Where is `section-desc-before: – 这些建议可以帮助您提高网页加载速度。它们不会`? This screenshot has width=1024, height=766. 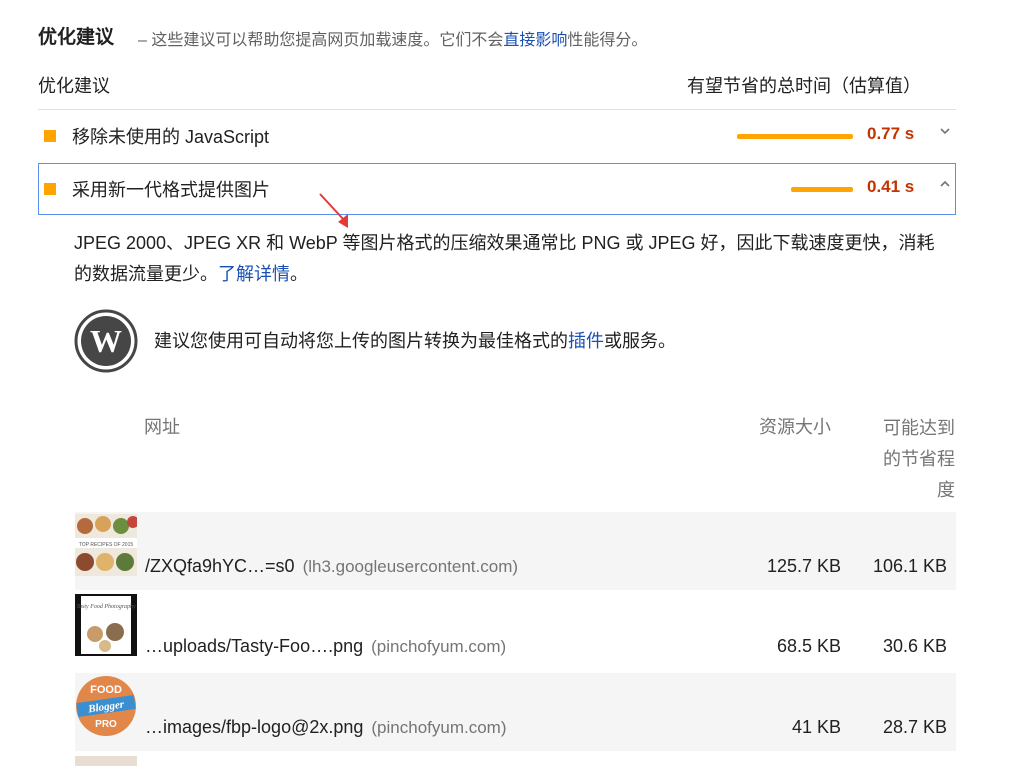
section-desc-before: – 这些建议可以帮助您提高网页加载速度。它们不会 is located at coordinates (321, 40).